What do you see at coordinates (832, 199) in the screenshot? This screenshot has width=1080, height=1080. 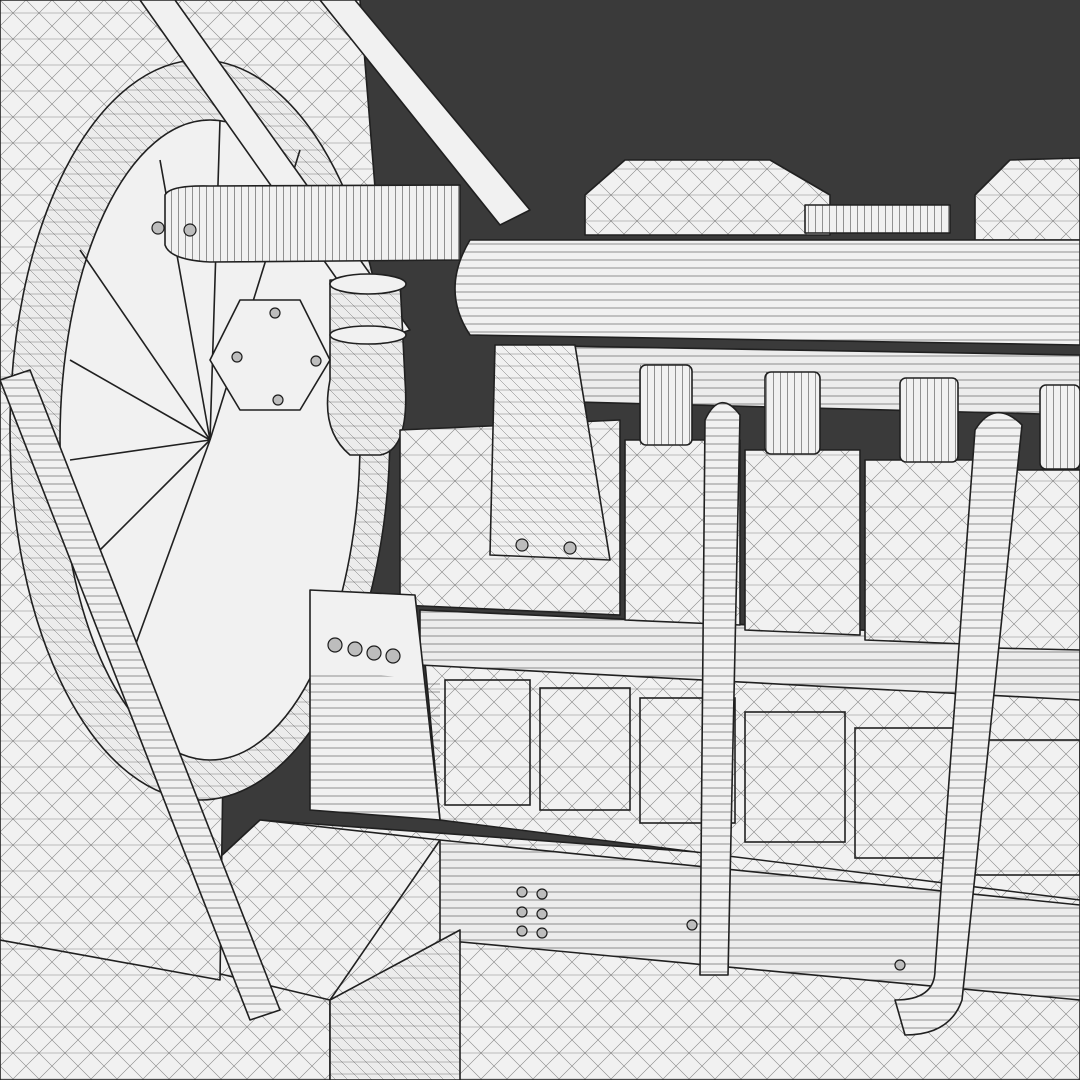 I see `rocker-covers` at bounding box center [832, 199].